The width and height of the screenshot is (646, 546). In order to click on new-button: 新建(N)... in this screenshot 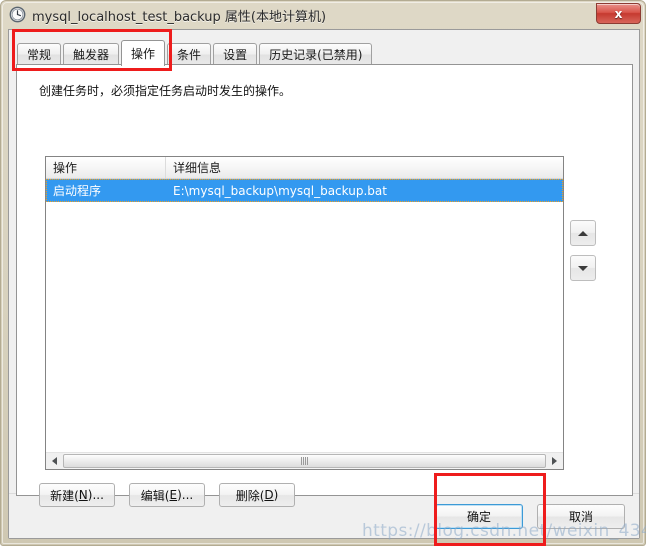, I will do `click(77, 495)`.